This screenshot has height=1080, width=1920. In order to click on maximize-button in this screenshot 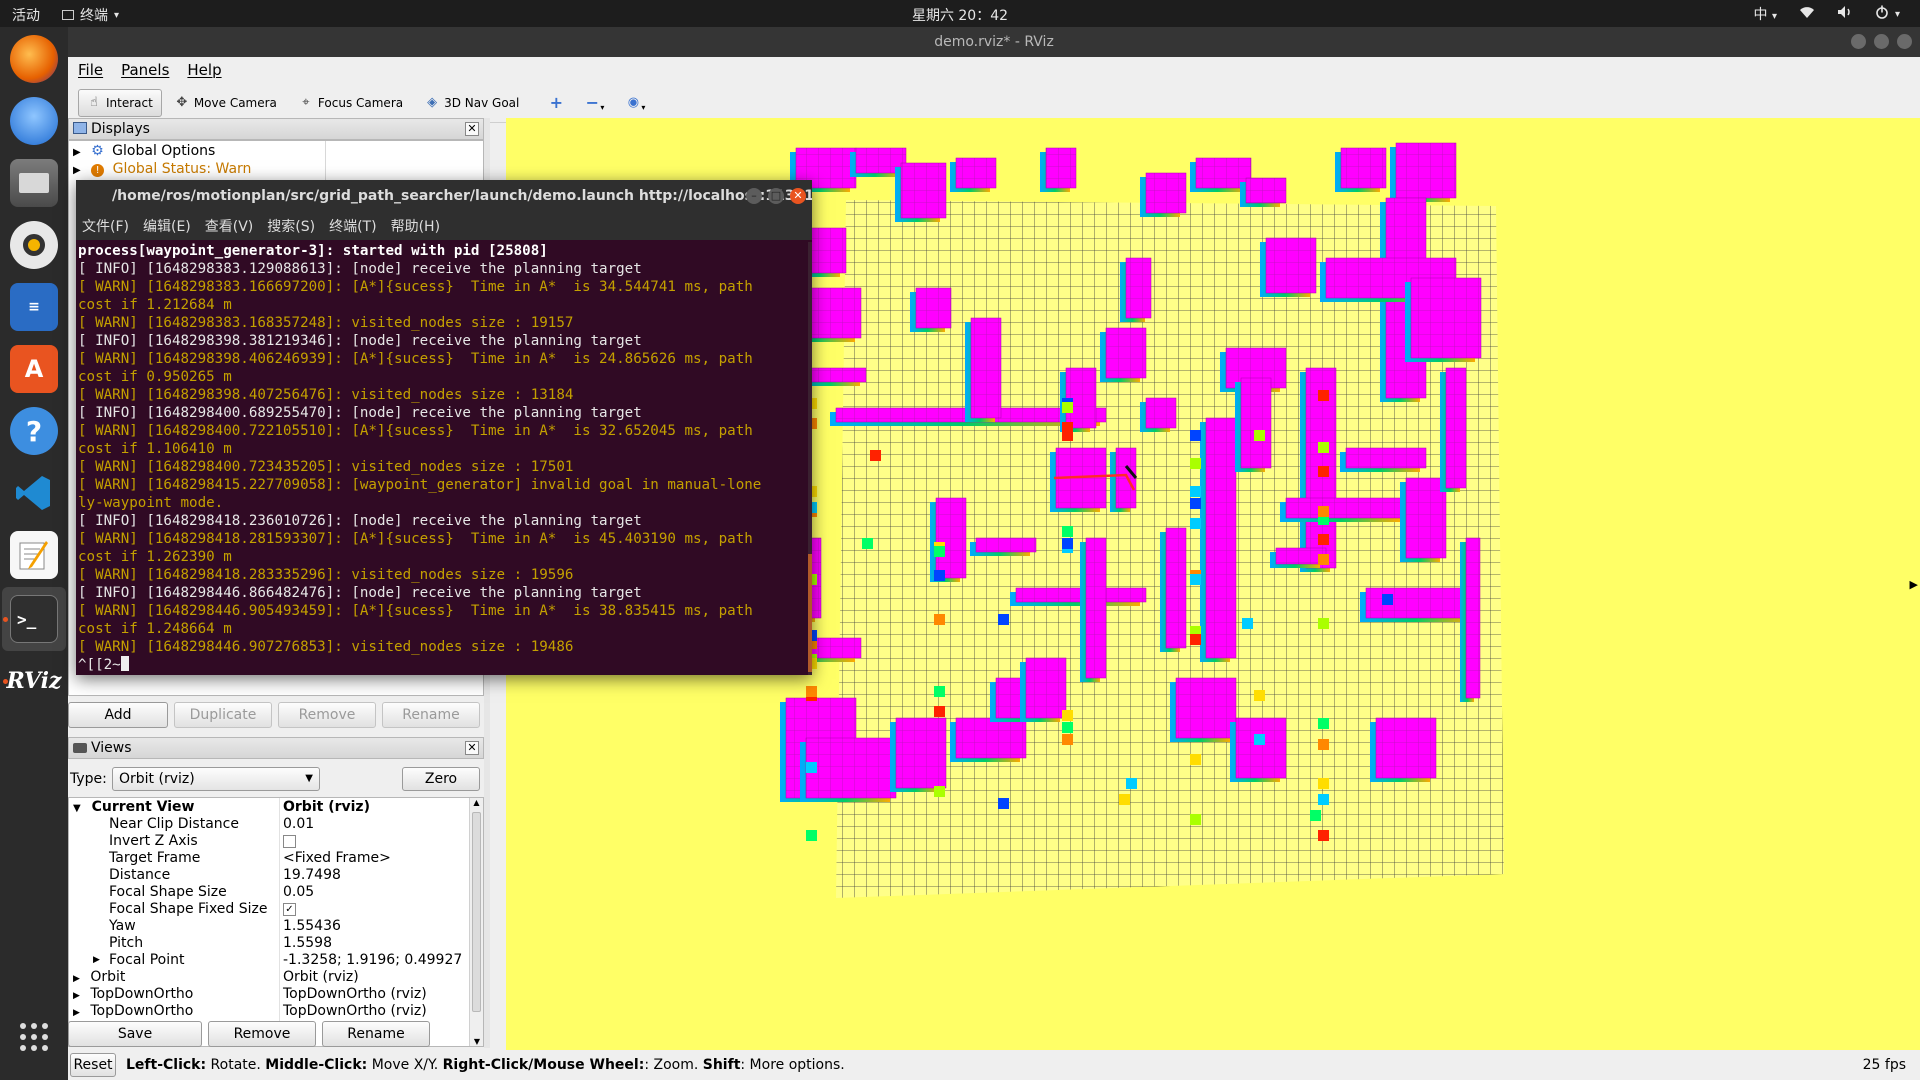, I will do `click(1881, 41)`.